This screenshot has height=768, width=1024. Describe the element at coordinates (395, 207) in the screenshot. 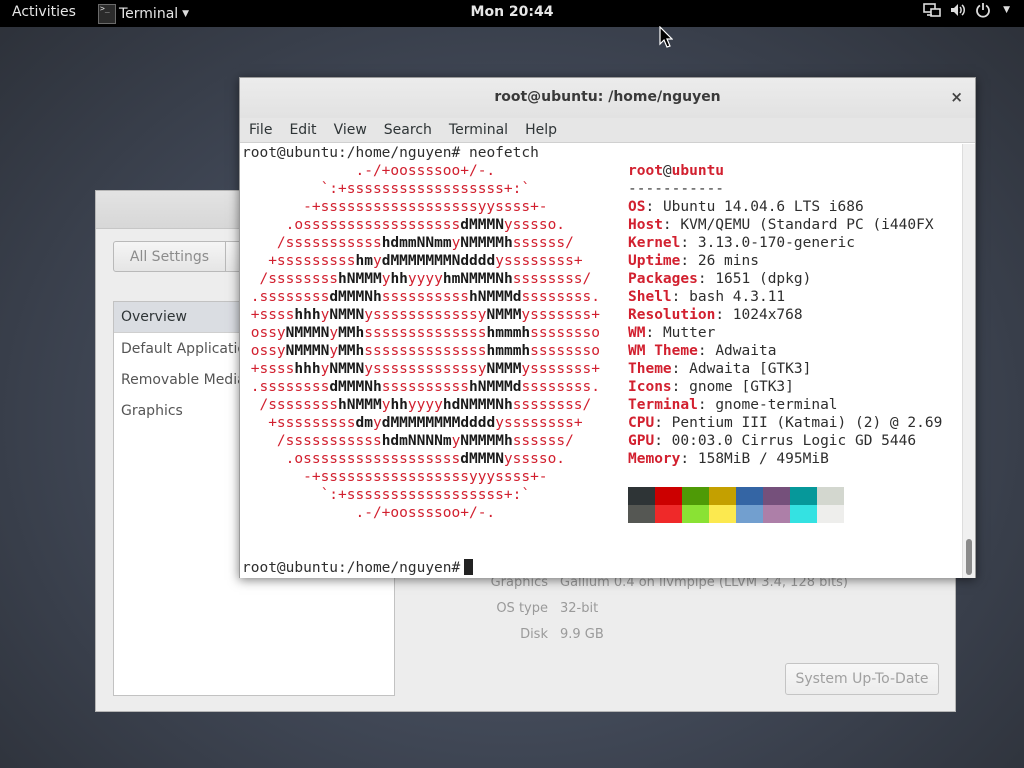

I see `ascii-line: -+ssssssssssssssssssyyssss+-` at that location.